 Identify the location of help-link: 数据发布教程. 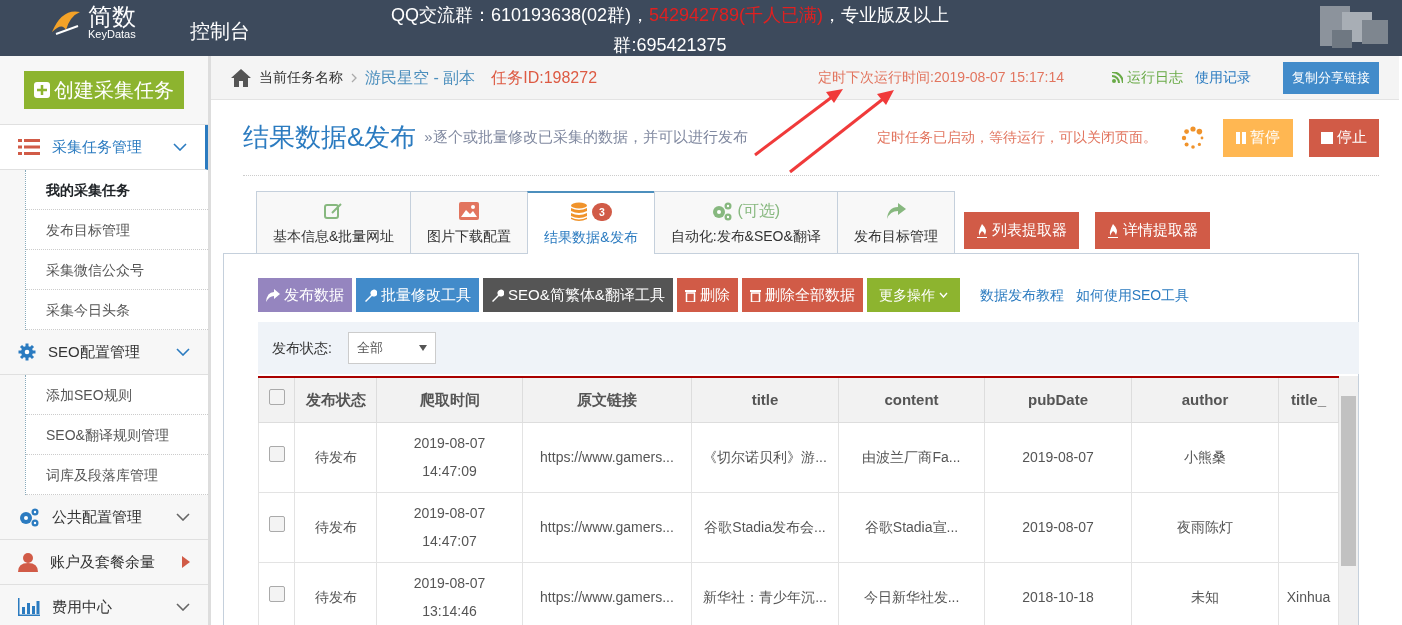
(1021, 295).